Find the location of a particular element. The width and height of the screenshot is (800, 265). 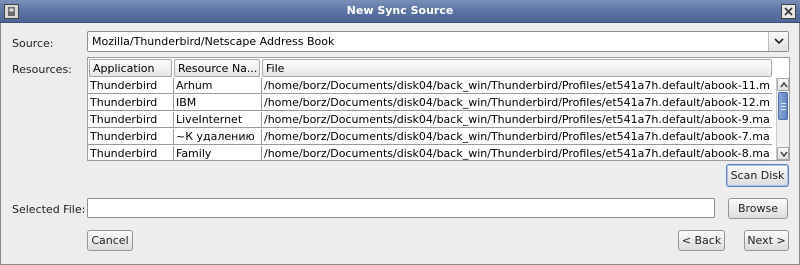

cancel-button: Cancel is located at coordinates (110, 240).